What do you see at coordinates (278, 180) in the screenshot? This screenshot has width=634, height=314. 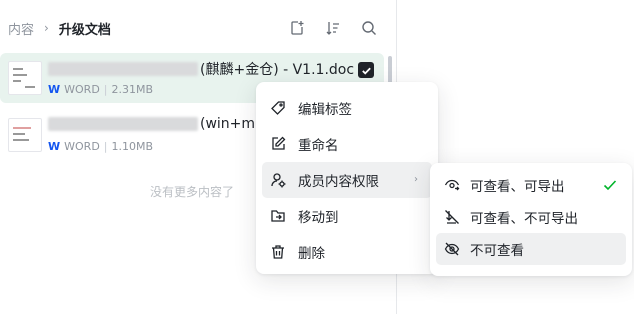 I see `member-permission-icon` at bounding box center [278, 180].